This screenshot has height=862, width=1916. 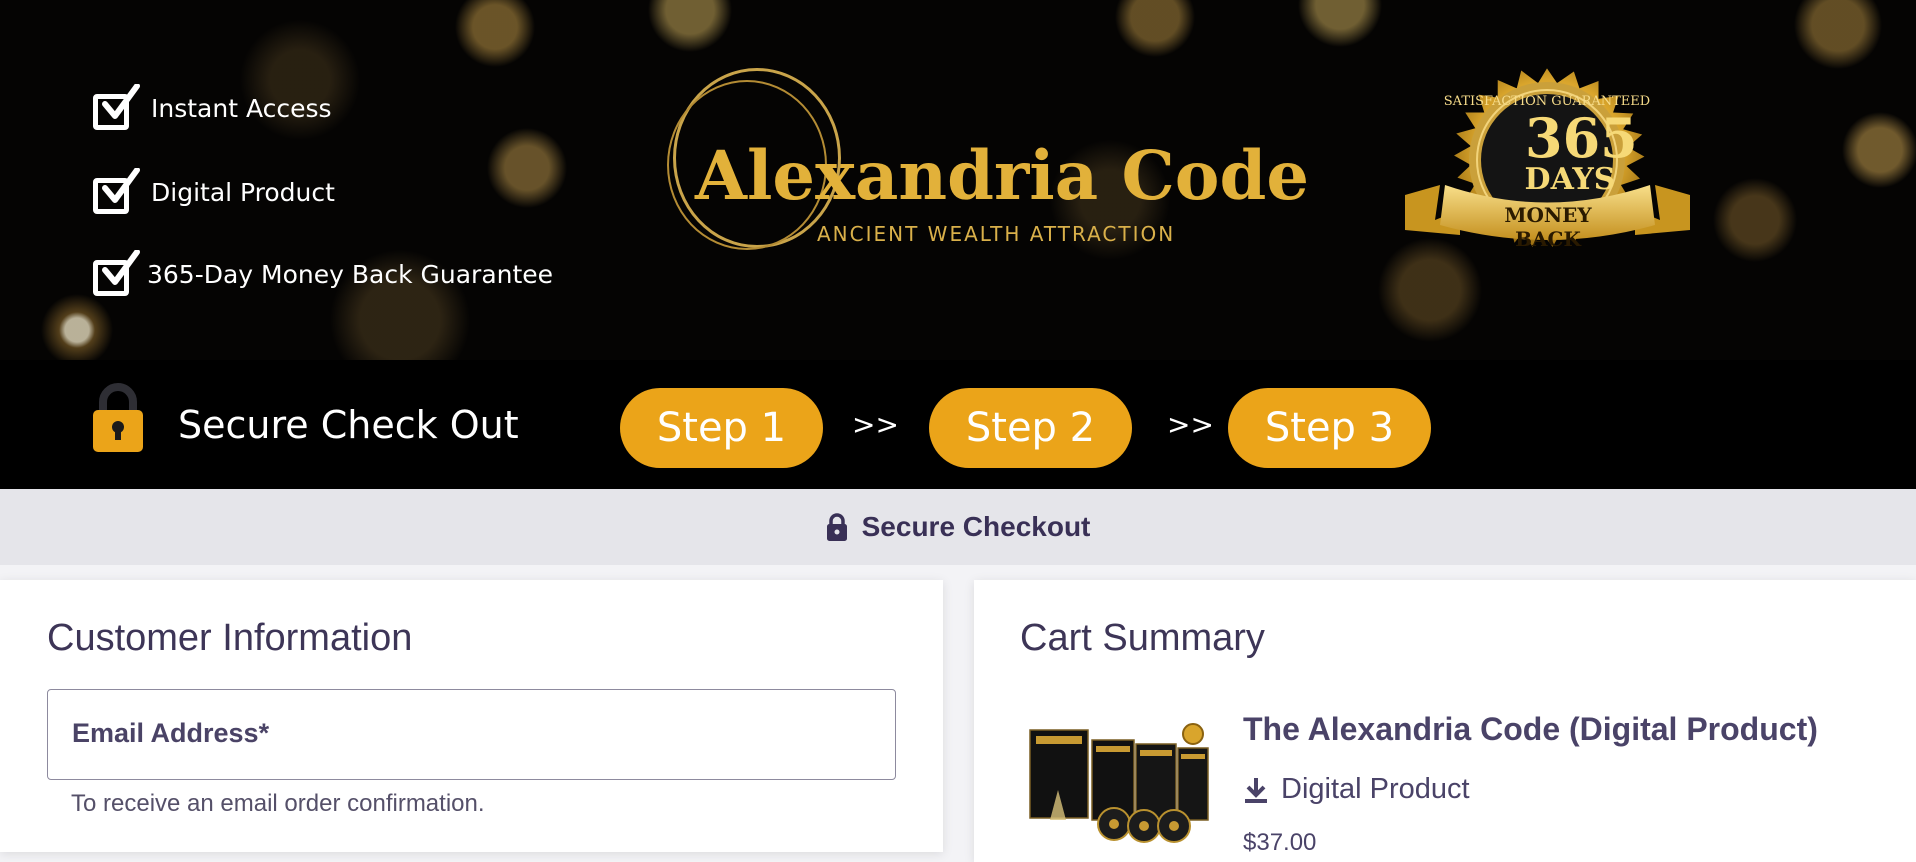 What do you see at coordinates (243, 192) in the screenshot?
I see `feature-label: Digital Product` at bounding box center [243, 192].